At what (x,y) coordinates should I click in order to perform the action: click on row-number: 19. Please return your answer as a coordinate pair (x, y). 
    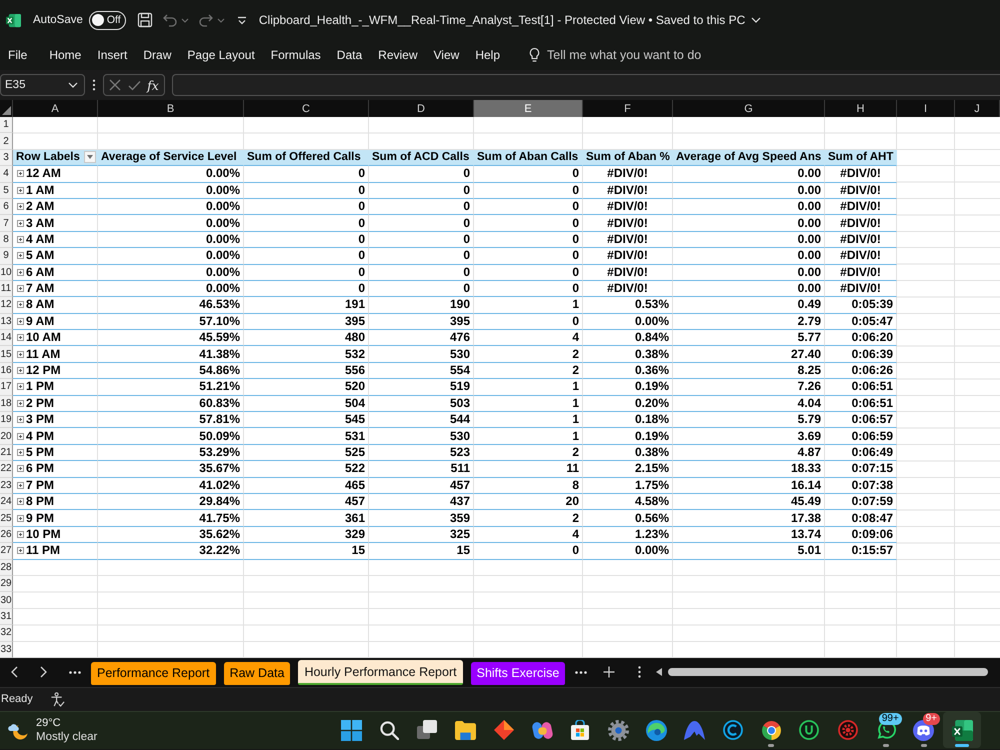
    Looking at the image, I should click on (6, 420).